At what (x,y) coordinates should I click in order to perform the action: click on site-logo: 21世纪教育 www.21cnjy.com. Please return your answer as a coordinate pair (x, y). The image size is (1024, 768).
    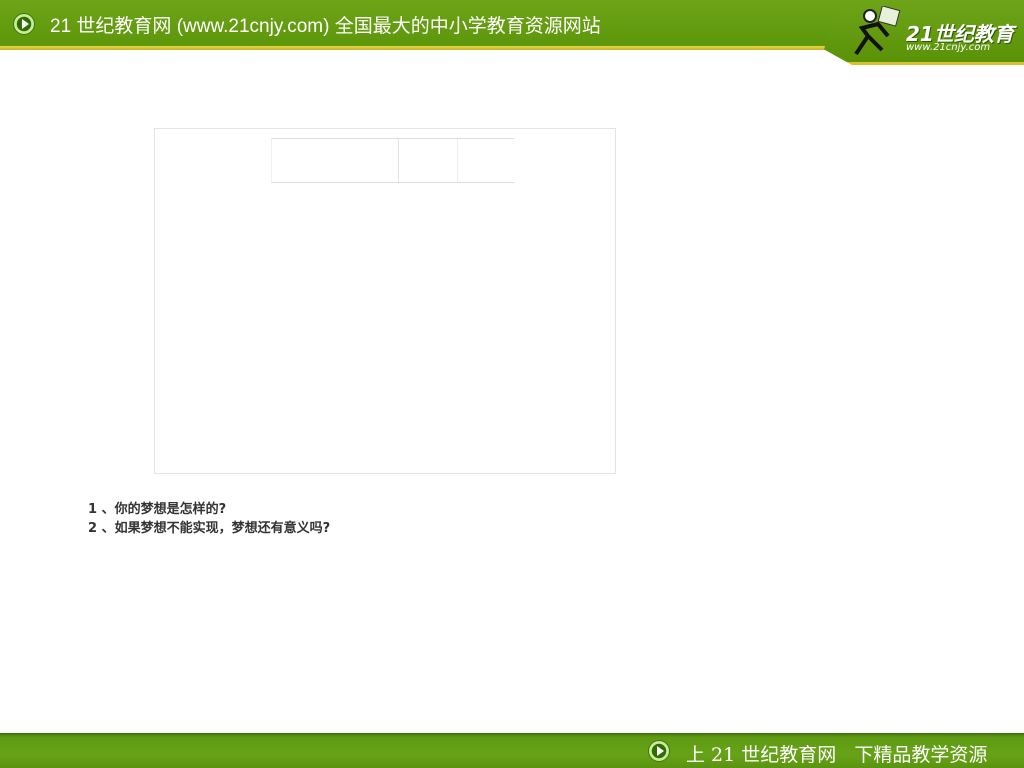
    Looking at the image, I should click on (931, 31).